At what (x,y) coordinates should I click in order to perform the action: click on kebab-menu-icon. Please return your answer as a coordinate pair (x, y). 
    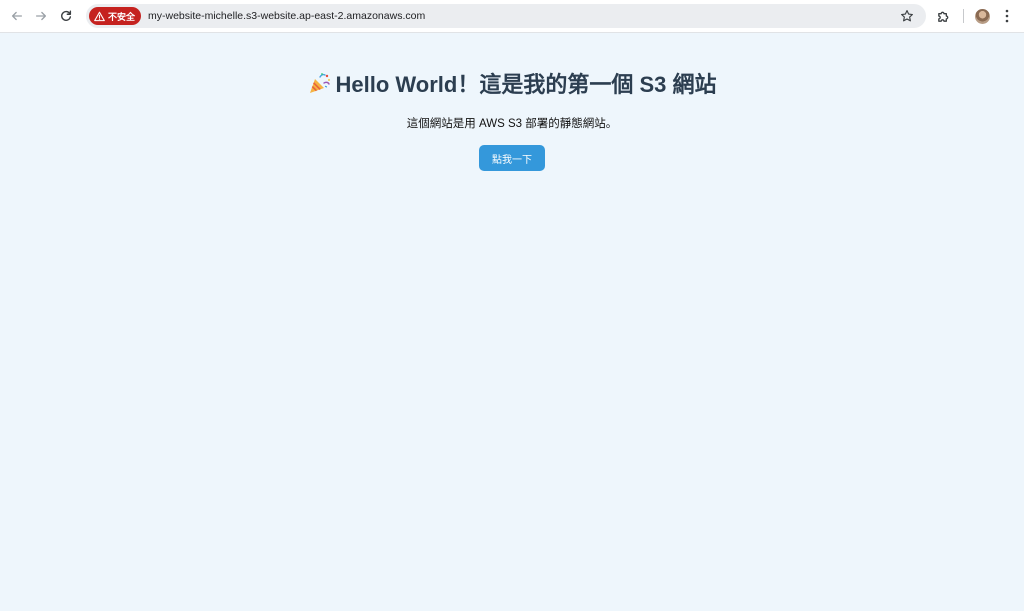
    Looking at the image, I should click on (1007, 16).